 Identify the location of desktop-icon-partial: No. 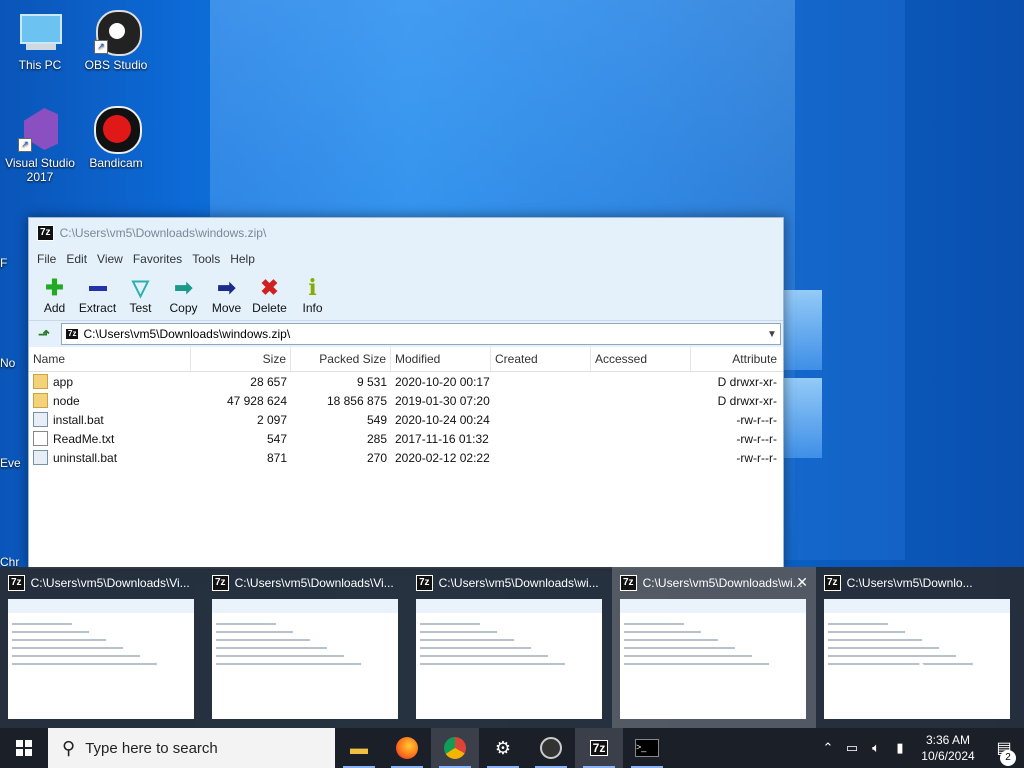
(14, 363).